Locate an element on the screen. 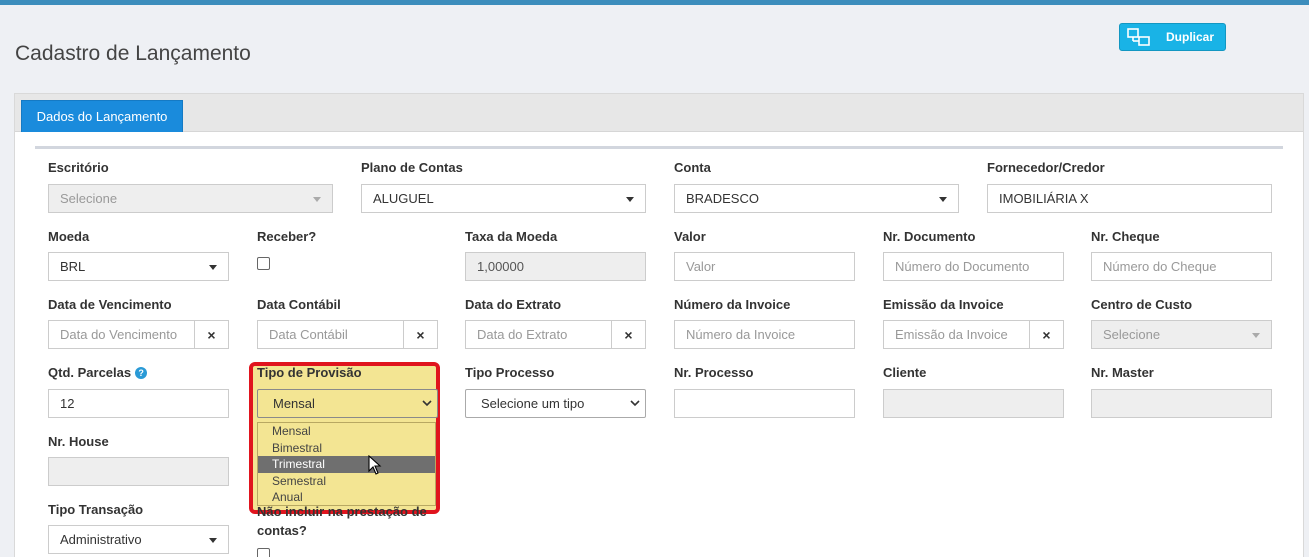 This screenshot has width=1309, height=557. provisao-option-bimestral: Bimestral is located at coordinates (346, 448).